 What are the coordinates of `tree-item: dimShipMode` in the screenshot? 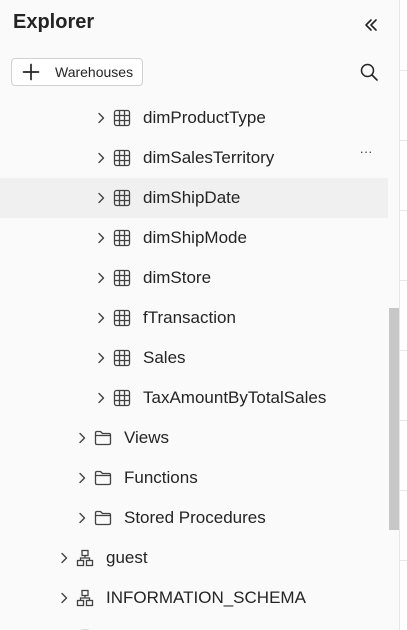 It's located at (194, 238).